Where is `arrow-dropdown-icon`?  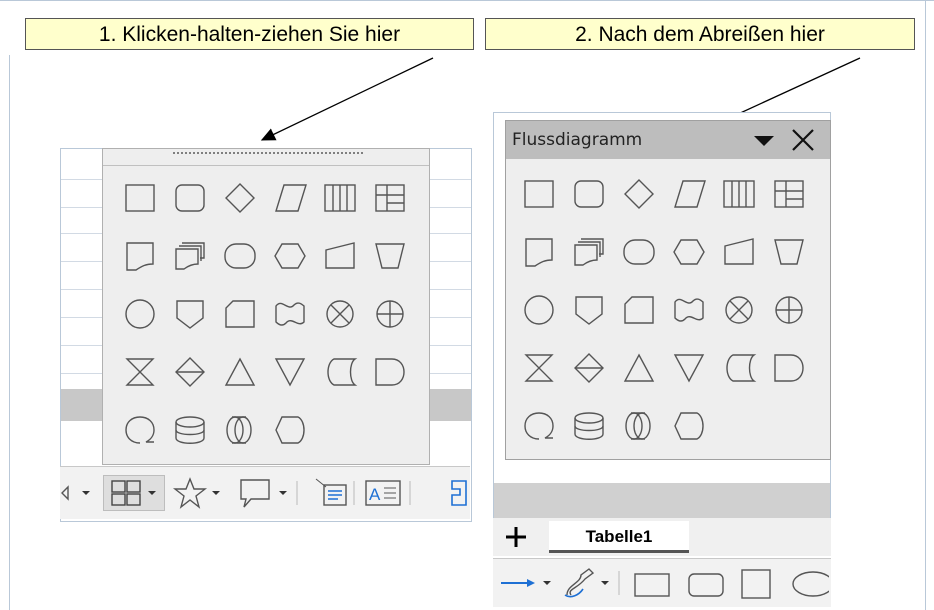 arrow-dropdown-icon is located at coordinates (80, 493).